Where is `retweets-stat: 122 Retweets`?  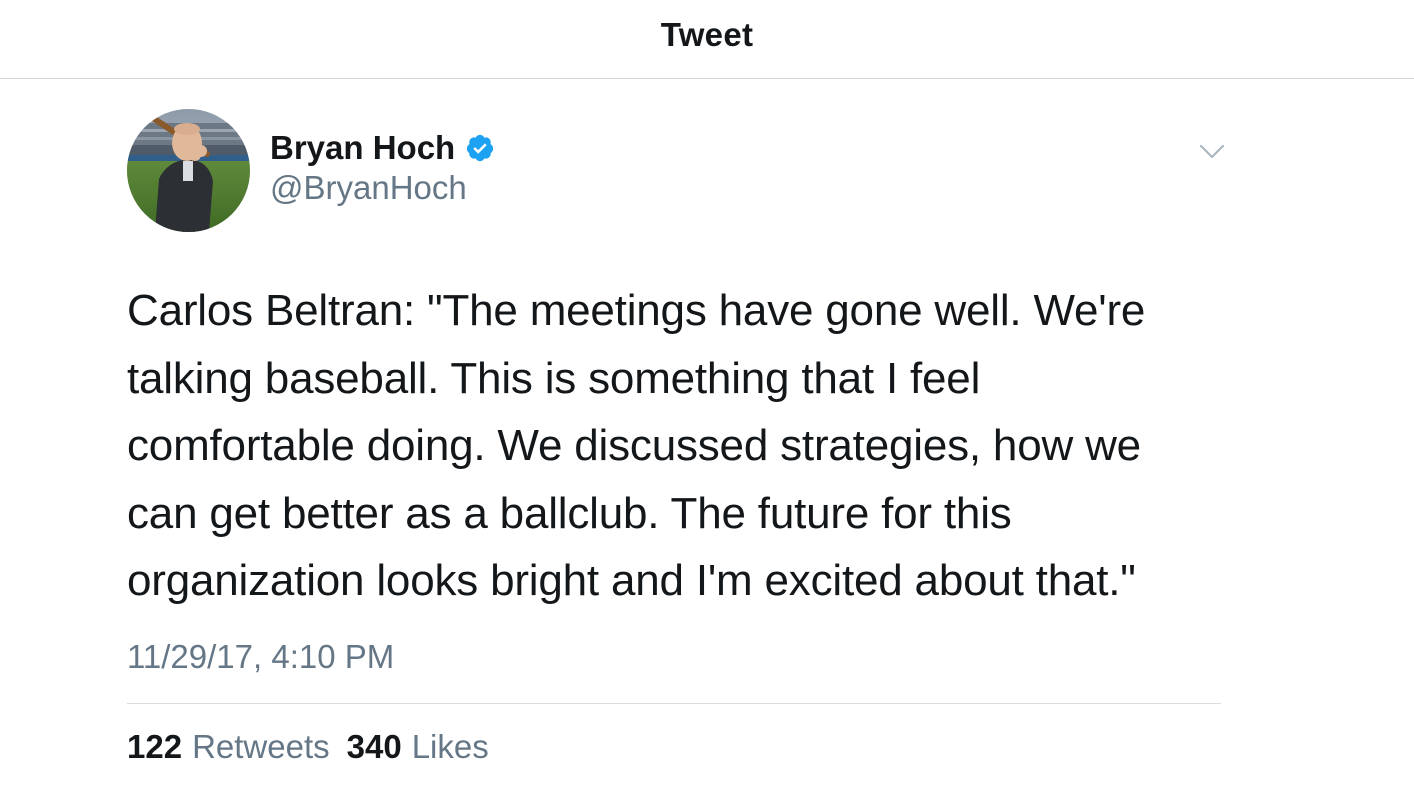 retweets-stat: 122 Retweets is located at coordinates (228, 747).